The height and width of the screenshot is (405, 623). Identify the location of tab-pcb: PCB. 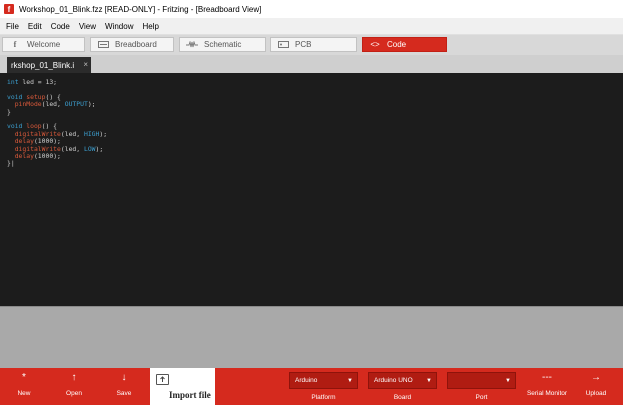
(313, 44).